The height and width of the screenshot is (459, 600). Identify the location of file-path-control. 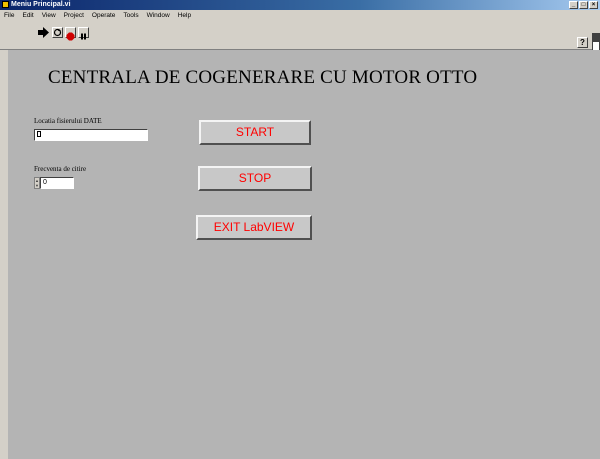
(91, 135).